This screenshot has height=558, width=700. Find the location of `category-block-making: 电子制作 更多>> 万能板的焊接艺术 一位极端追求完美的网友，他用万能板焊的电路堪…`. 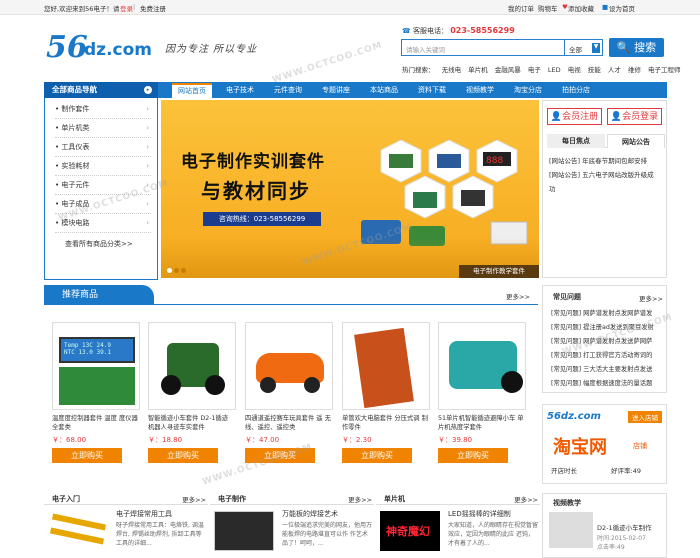

category-block-making: 电子制作 更多>> 万能板的焊接艺术 一位极端追求完美的网友，他用万能板焊的电路堪… is located at coordinates (292, 525).